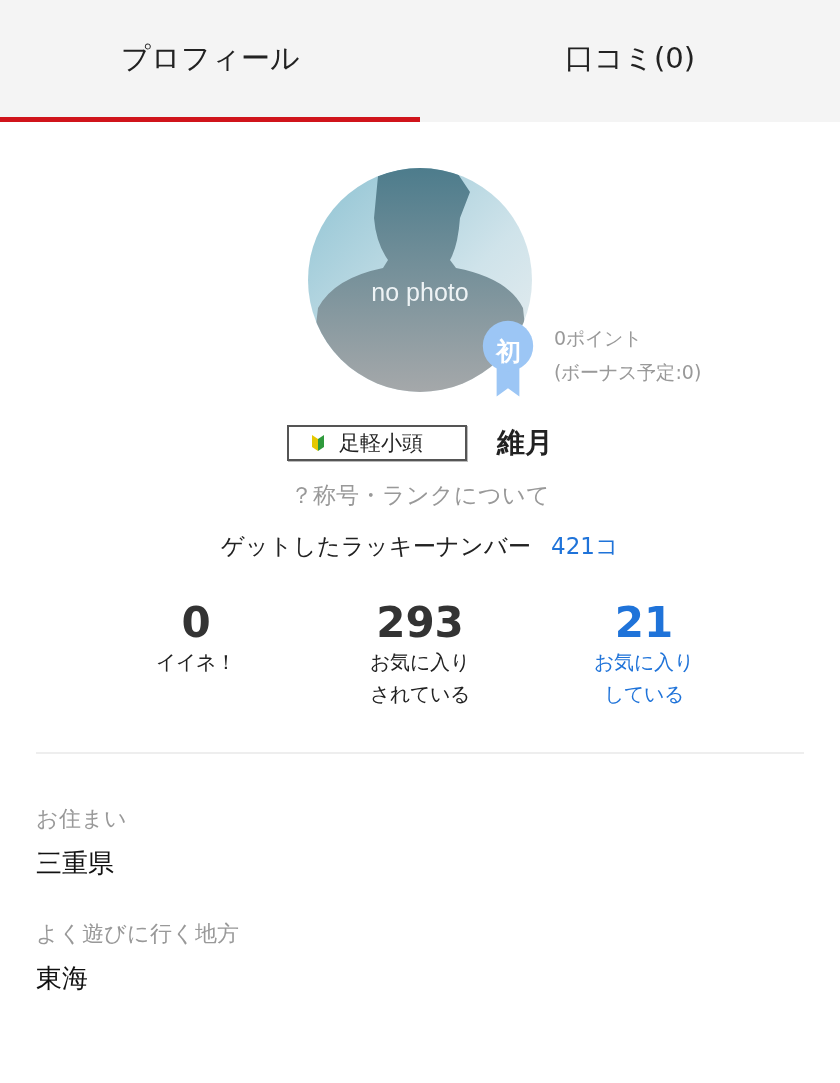 The height and width of the screenshot is (1083, 840). Describe the element at coordinates (525, 443) in the screenshot. I see `user-name: 維月` at that location.